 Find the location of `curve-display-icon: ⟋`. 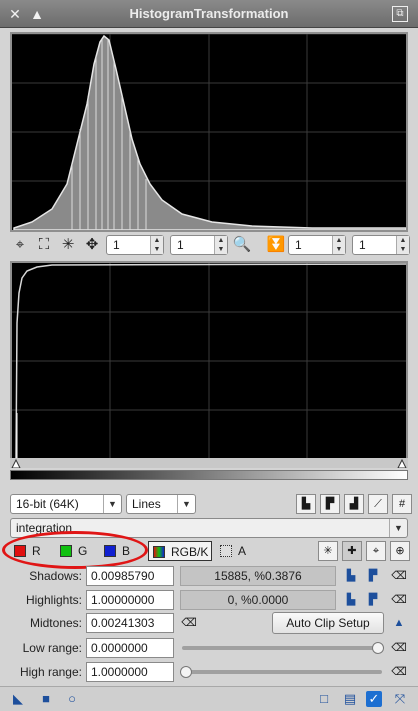

curve-display-icon: ⟋ is located at coordinates (378, 504).